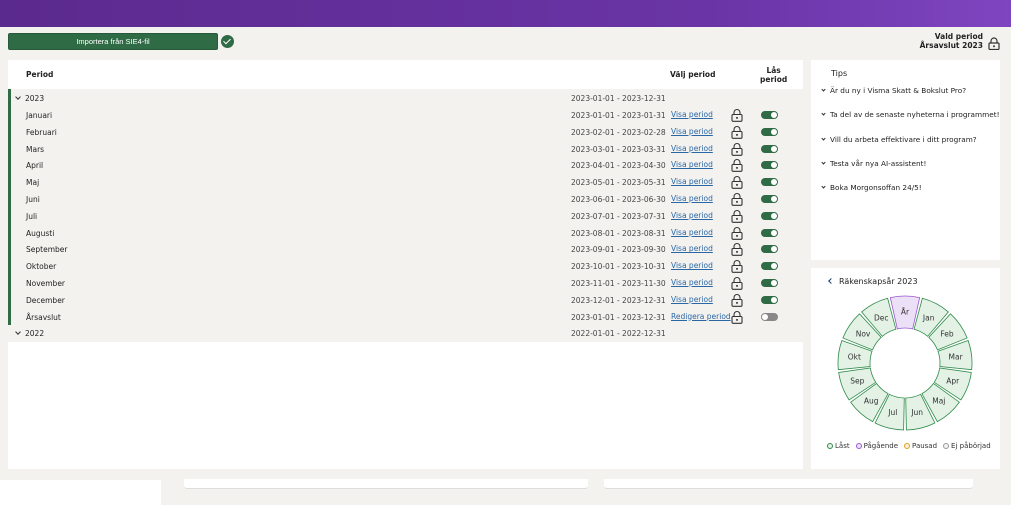 The height and width of the screenshot is (505, 1011). I want to click on top-banner, so click(505, 13).